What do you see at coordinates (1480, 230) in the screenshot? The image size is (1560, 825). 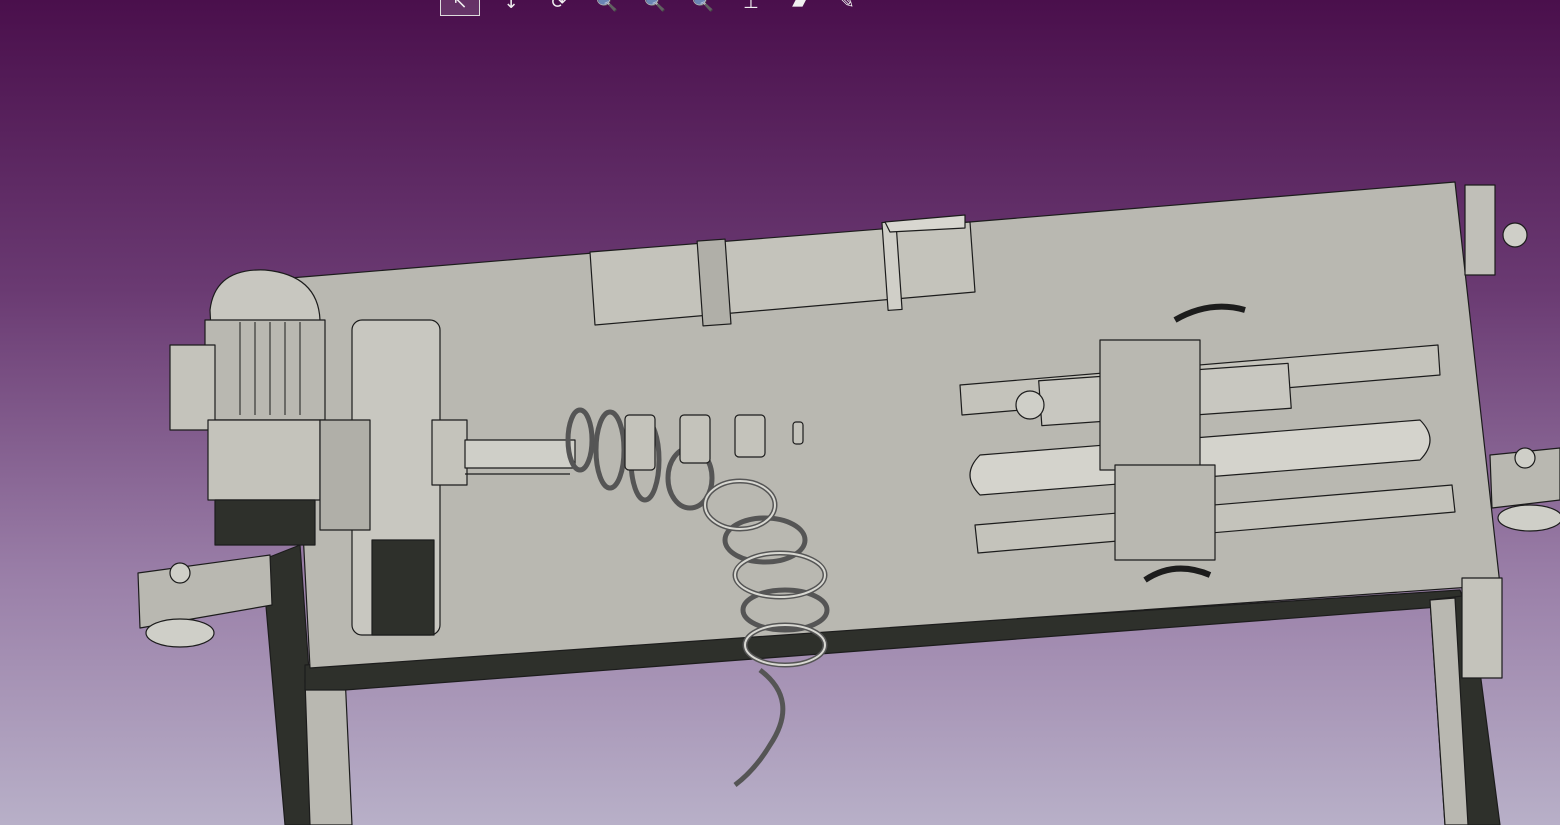 I see `filter-regulator` at bounding box center [1480, 230].